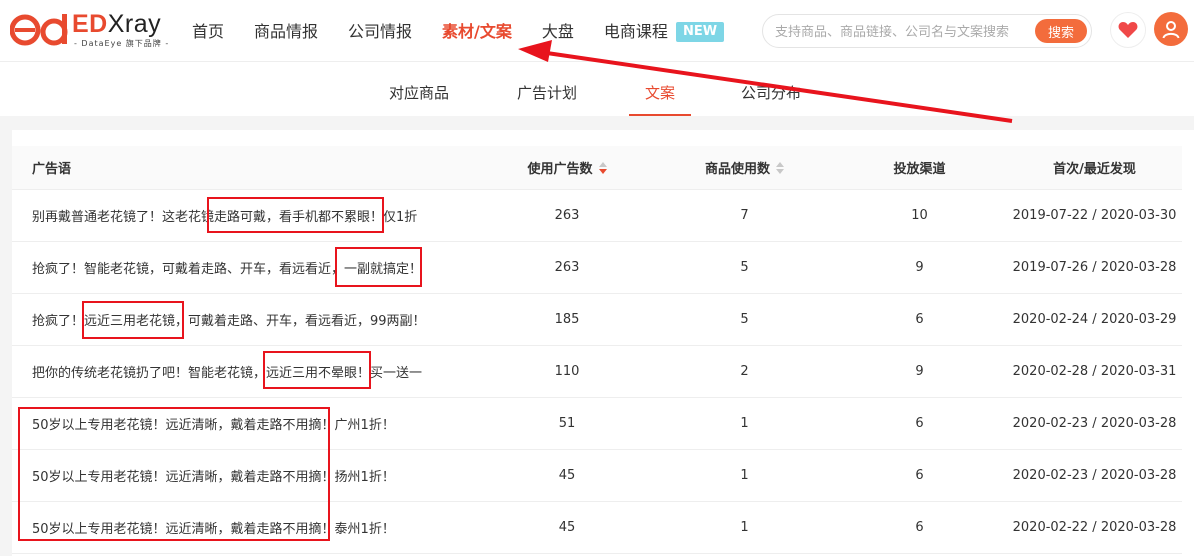 This screenshot has width=1194, height=556. I want to click on nav-item-creative-copy: 素材/文案, so click(477, 32).